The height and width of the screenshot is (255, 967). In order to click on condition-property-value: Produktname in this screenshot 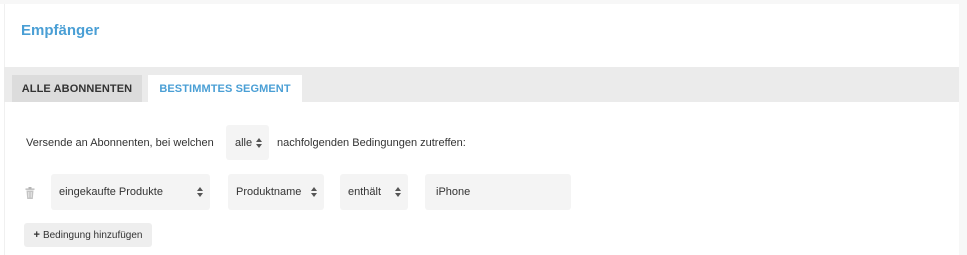, I will do `click(269, 192)`.